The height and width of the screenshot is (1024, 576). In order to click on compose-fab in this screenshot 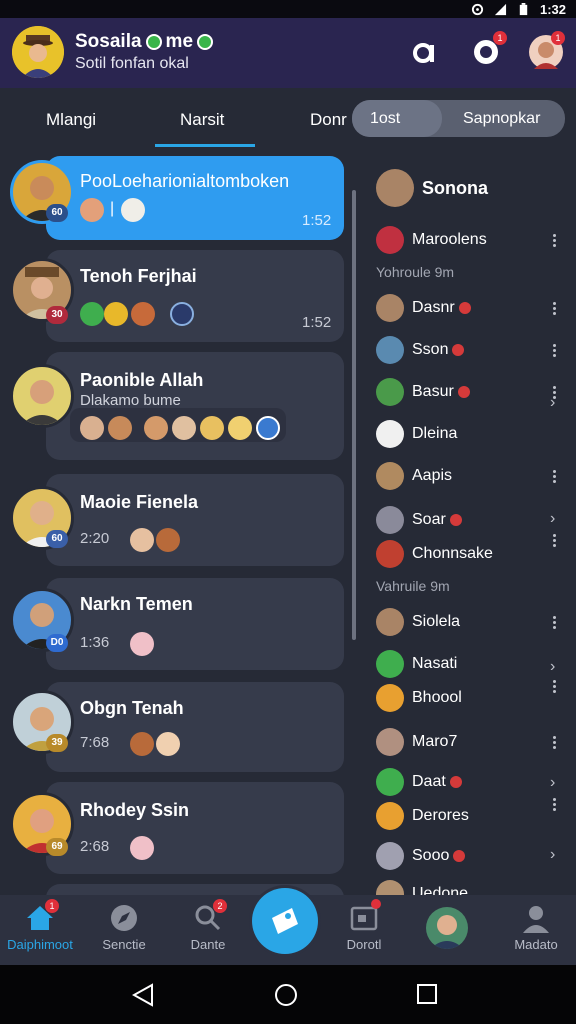, I will do `click(285, 921)`.